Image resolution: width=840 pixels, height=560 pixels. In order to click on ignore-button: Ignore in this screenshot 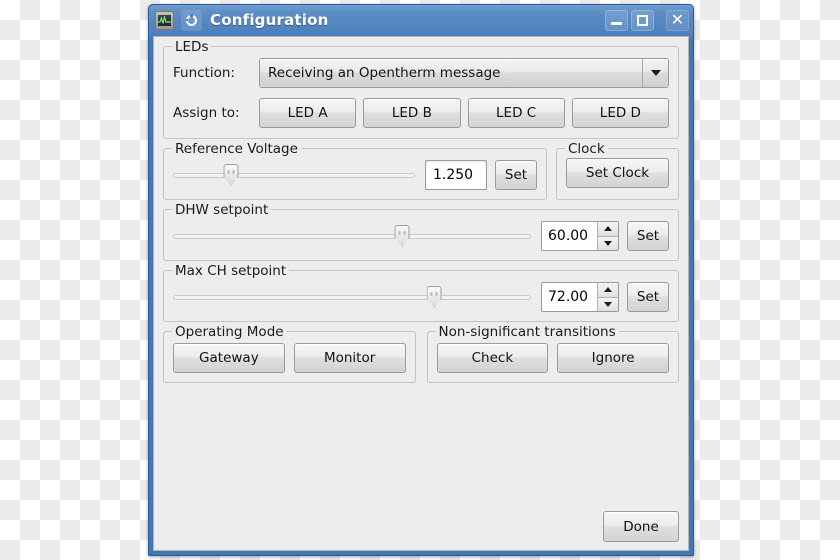, I will do `click(613, 358)`.